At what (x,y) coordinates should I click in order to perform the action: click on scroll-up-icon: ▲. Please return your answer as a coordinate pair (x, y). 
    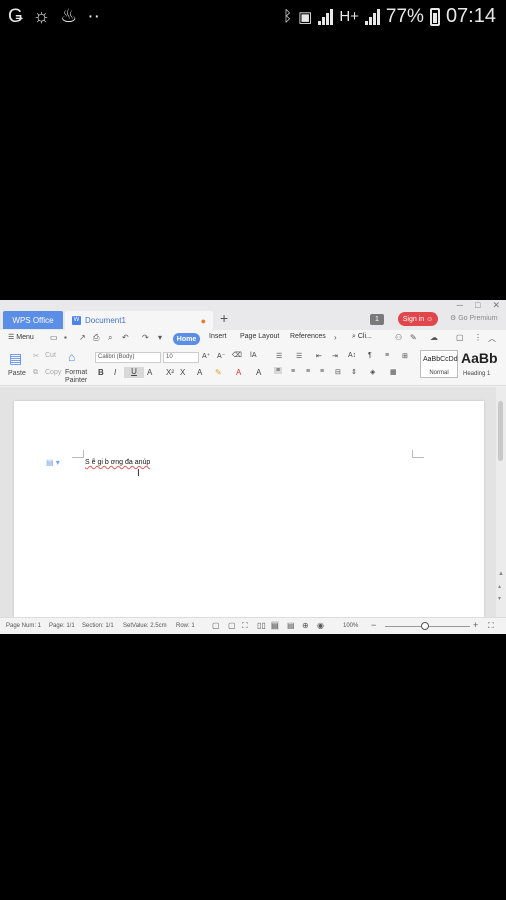
    Looking at the image, I should click on (501, 574).